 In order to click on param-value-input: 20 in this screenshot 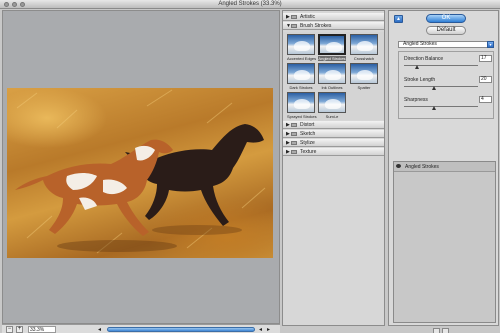, I will do `click(485, 79)`.